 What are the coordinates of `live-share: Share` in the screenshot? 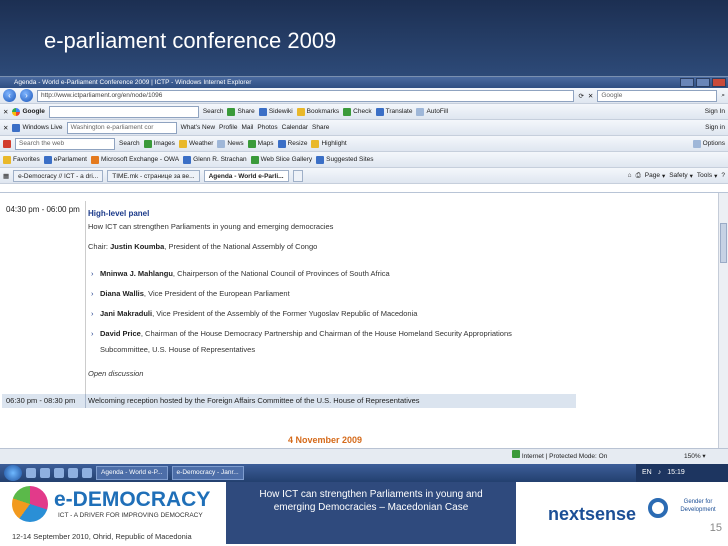 It's located at (320, 127).